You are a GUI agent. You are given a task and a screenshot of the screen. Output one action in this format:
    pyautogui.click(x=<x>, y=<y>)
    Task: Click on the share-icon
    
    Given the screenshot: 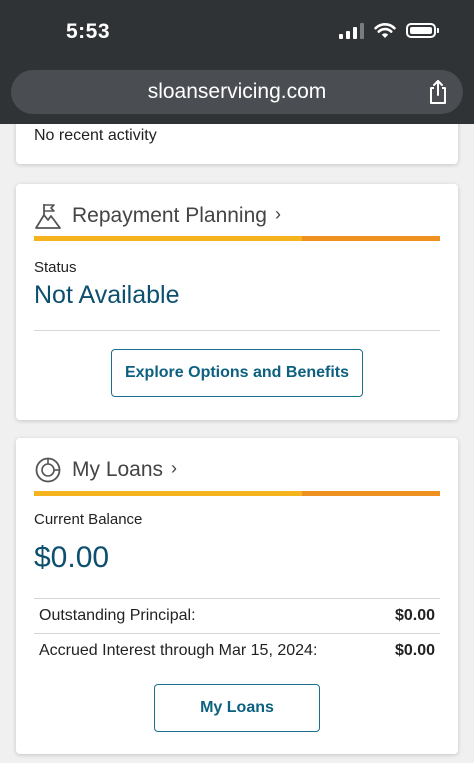 What is the action you would take?
    pyautogui.click(x=438, y=92)
    